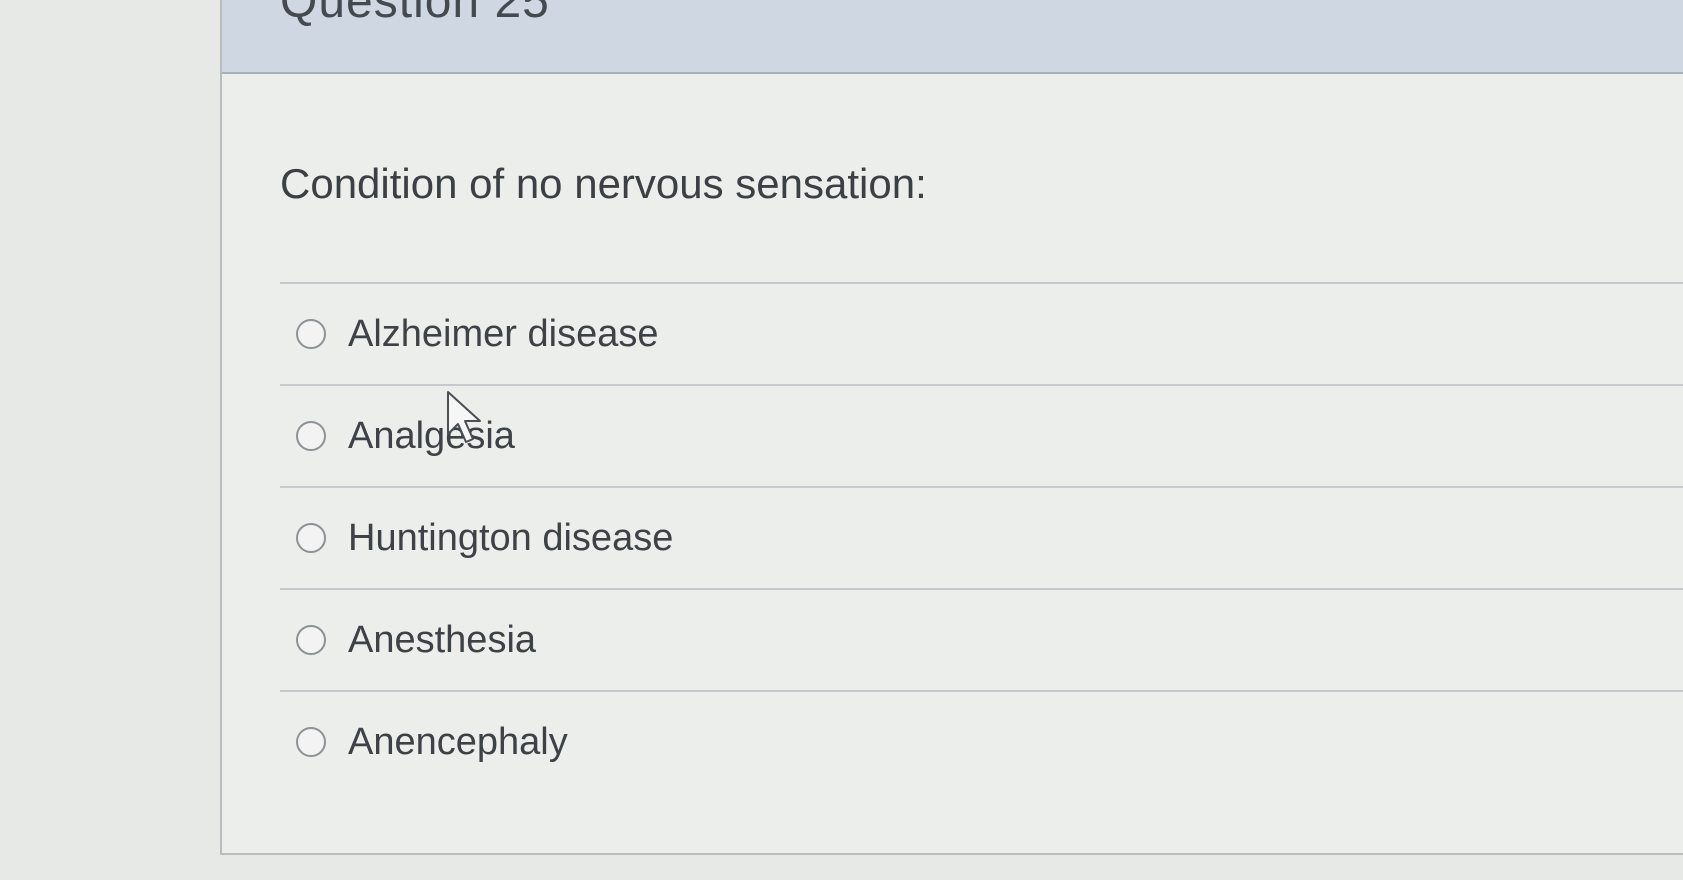  I want to click on option-huntington-disease: Huntington disease, so click(981, 538).